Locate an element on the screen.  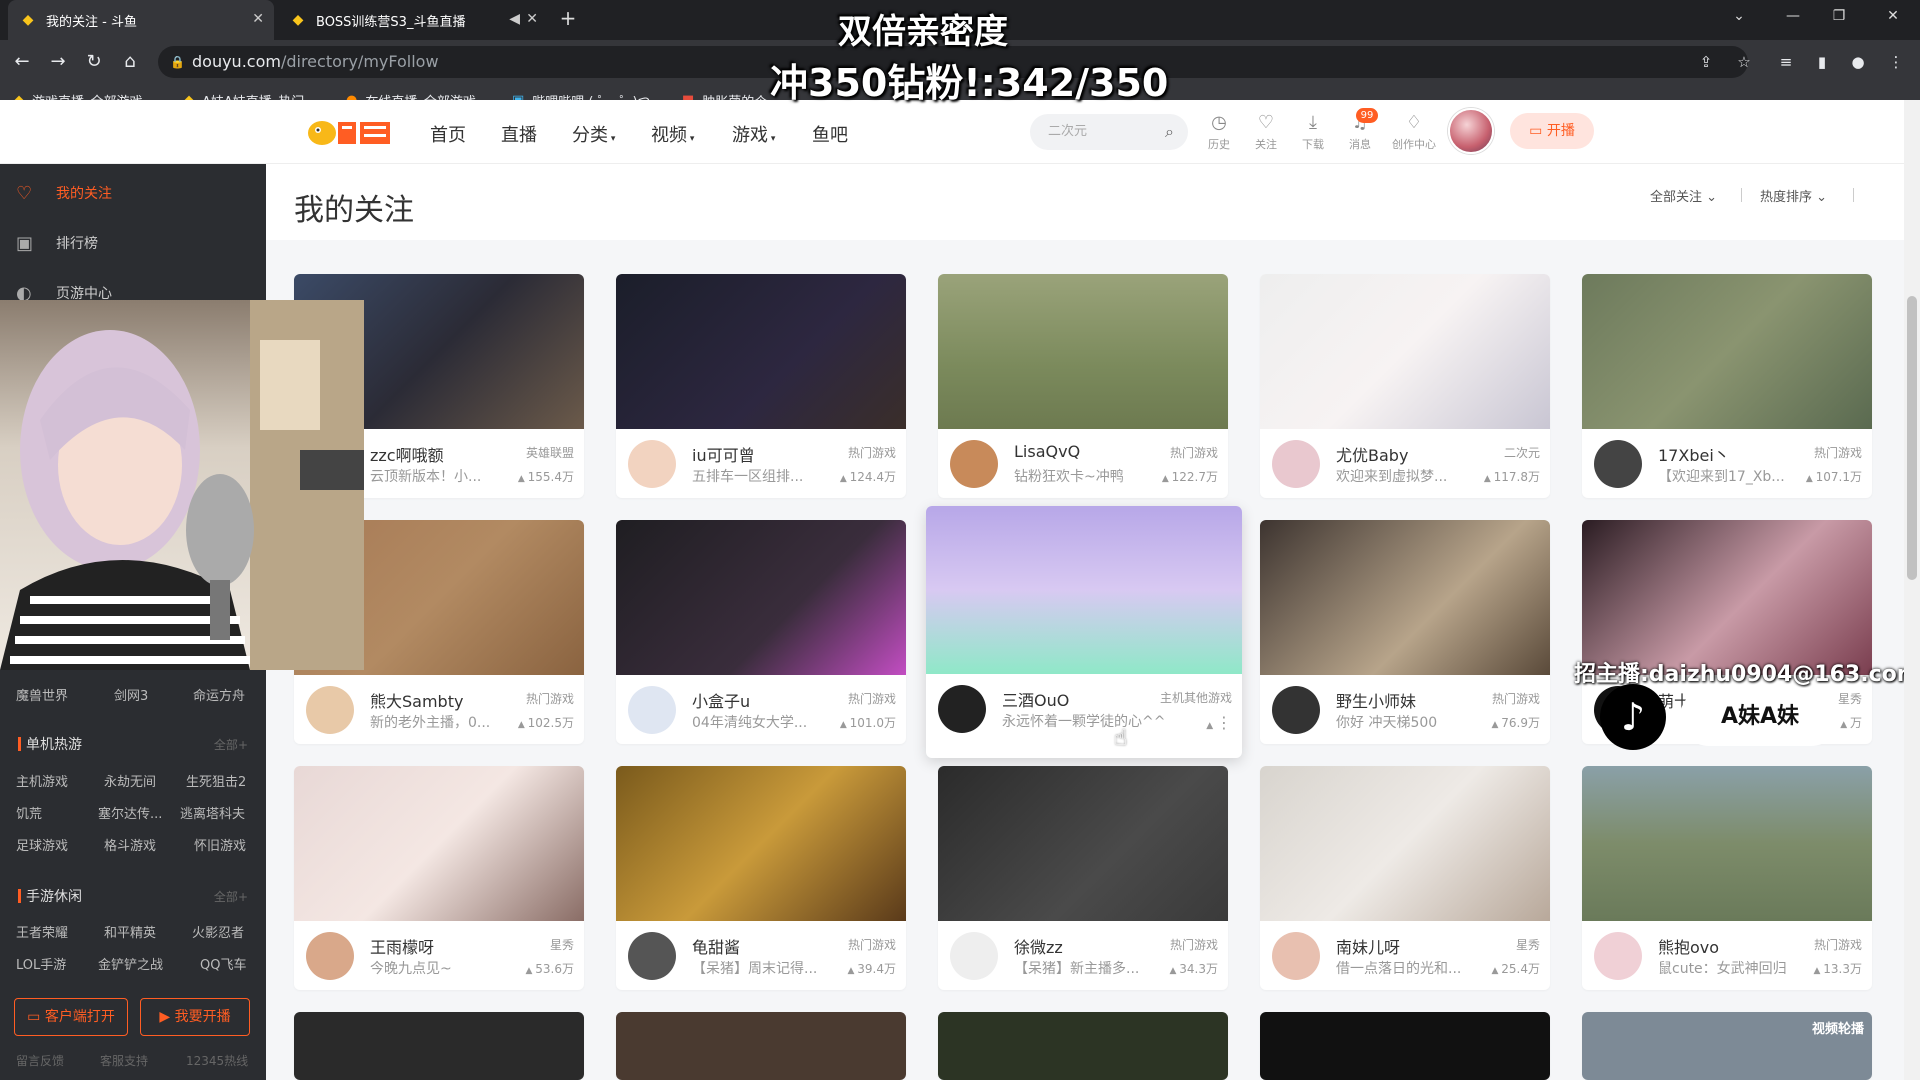
creator-center-button: ♢ 创作中心 is located at coordinates (1414, 132).